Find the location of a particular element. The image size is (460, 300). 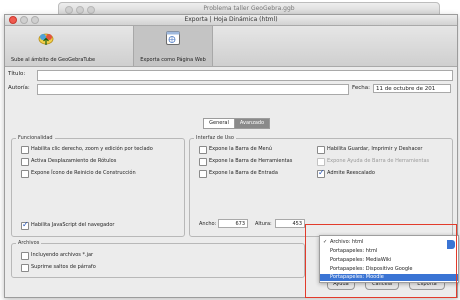

save-print-undo-label: Habilita Guardar, Imprimir y Deshacer is located at coordinates (375, 149).